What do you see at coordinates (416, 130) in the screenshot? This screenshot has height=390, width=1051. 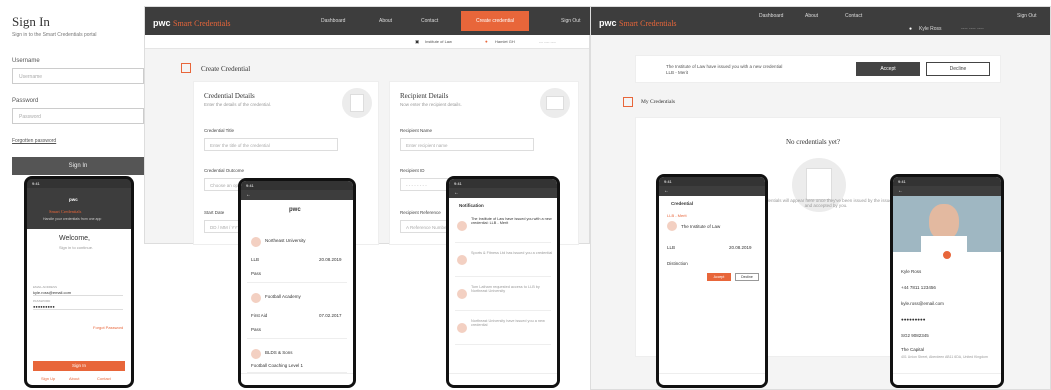 I see `recipient-name-label: Recipient Name` at bounding box center [416, 130].